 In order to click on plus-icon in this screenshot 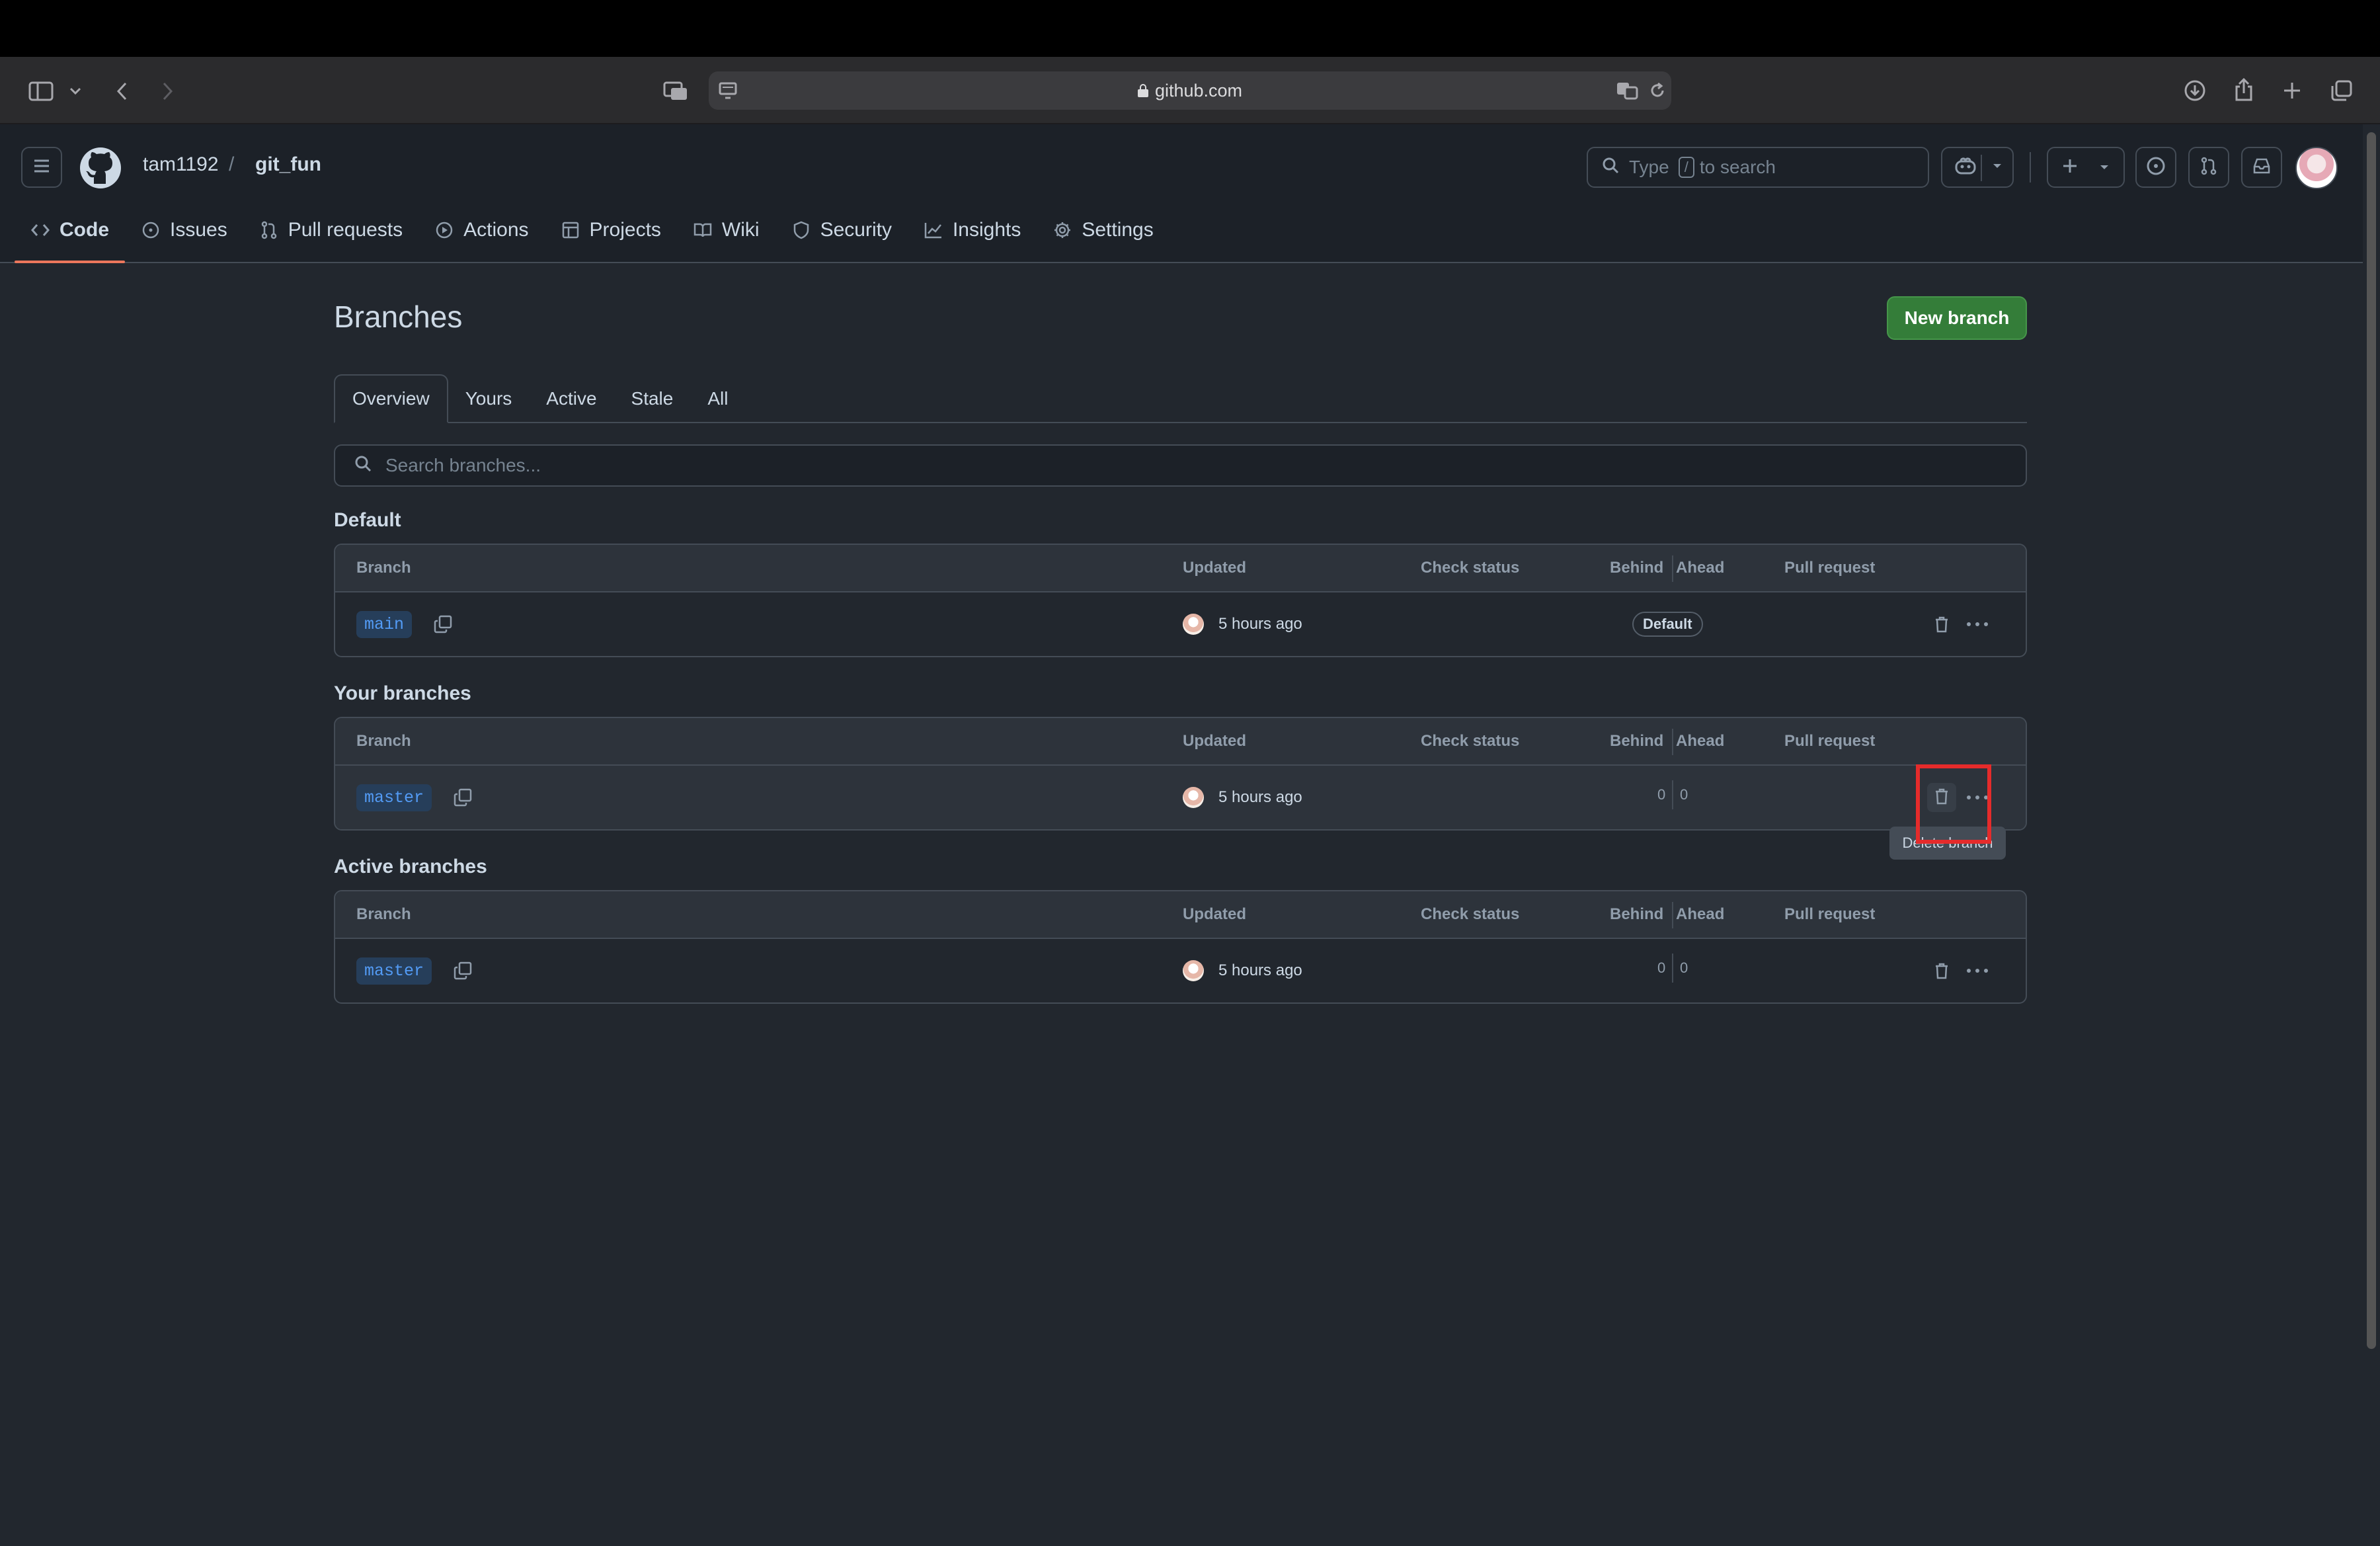, I will do `click(2070, 167)`.